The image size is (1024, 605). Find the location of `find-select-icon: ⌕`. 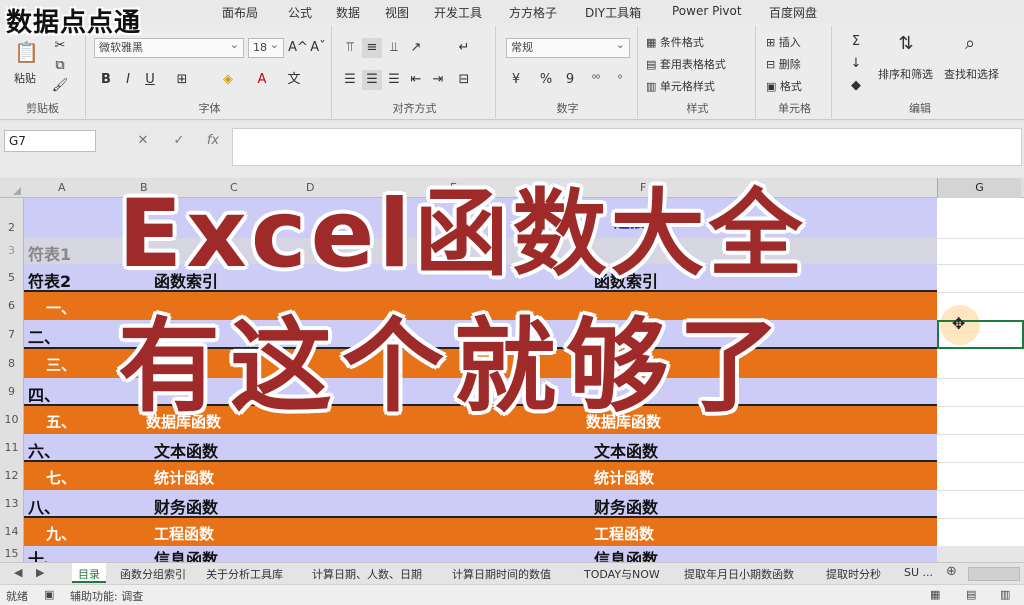

find-select-icon: ⌕ is located at coordinates (970, 44).